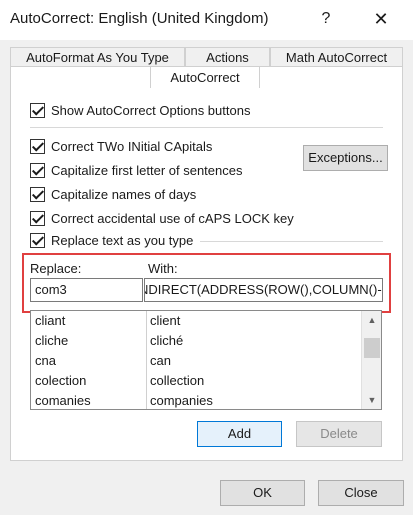 This screenshot has width=413, height=515. I want to click on correct-two-initials-checkbox, so click(37, 146).